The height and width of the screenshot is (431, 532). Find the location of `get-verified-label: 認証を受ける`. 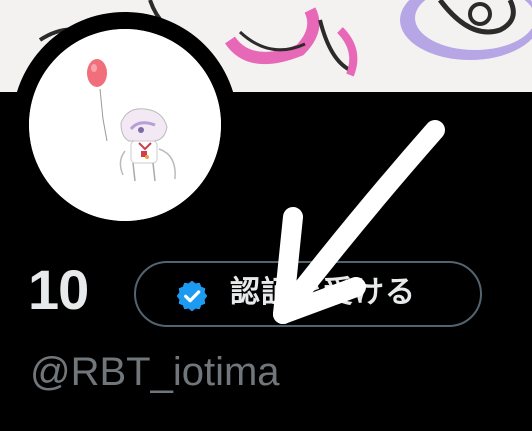

get-verified-label: 認証を受ける is located at coordinates (323, 292).